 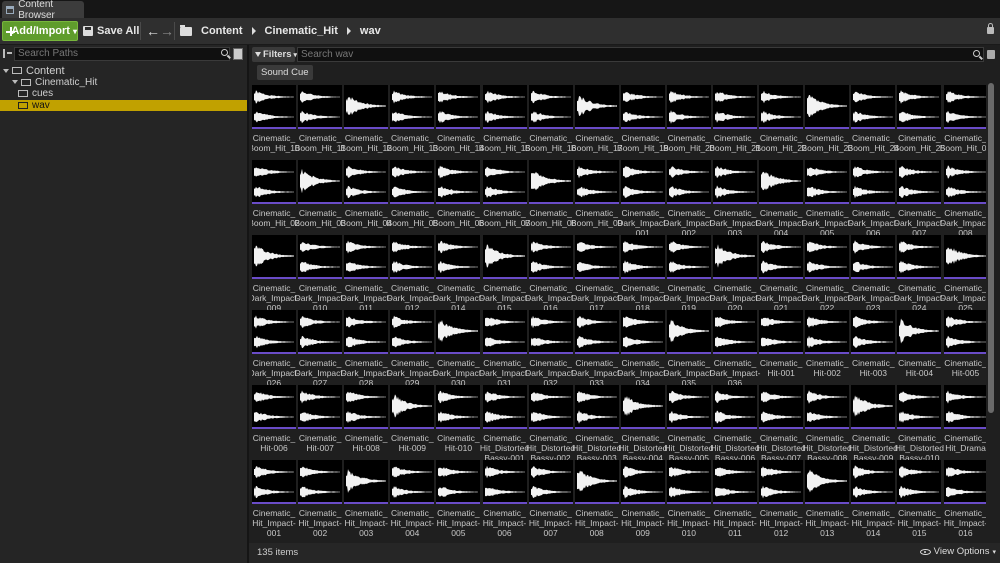 What do you see at coordinates (274, 499) in the screenshot?
I see `asset-tile: Cinematic_ Hit_Impact- 001` at bounding box center [274, 499].